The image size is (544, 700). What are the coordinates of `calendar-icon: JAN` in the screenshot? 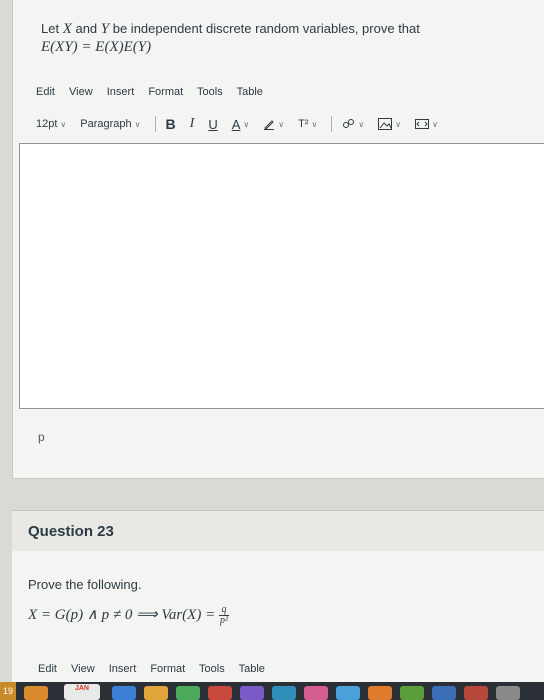 It's located at (82, 692).